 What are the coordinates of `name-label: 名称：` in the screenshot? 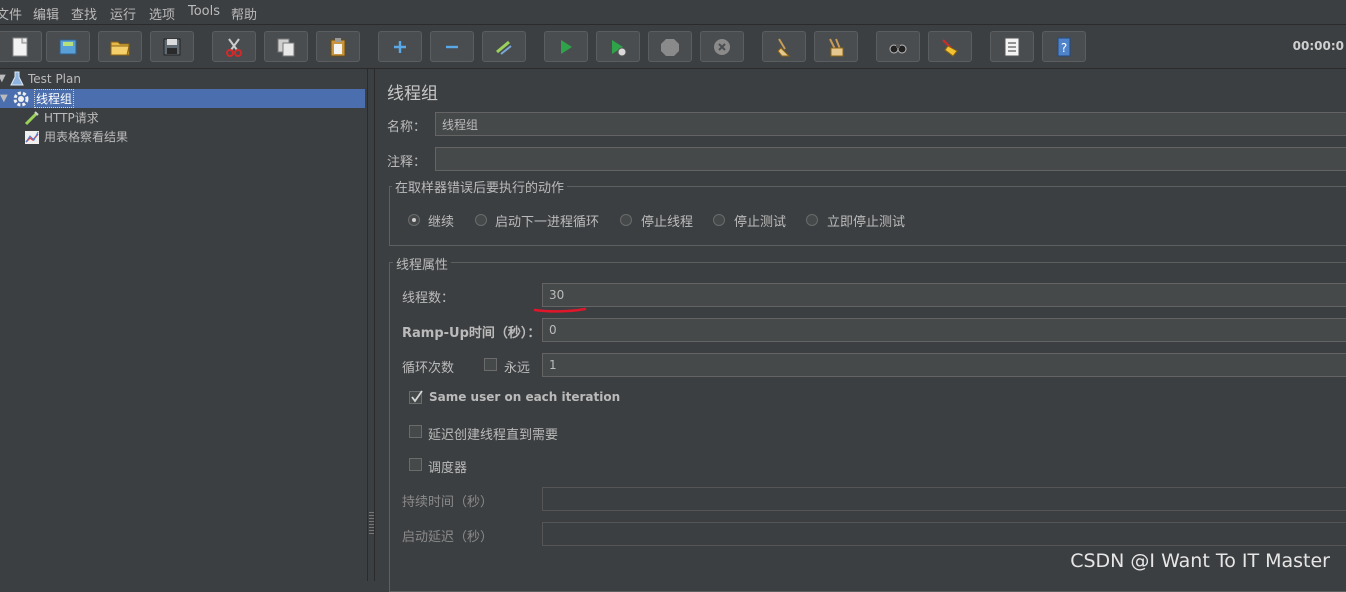 It's located at (407, 127).